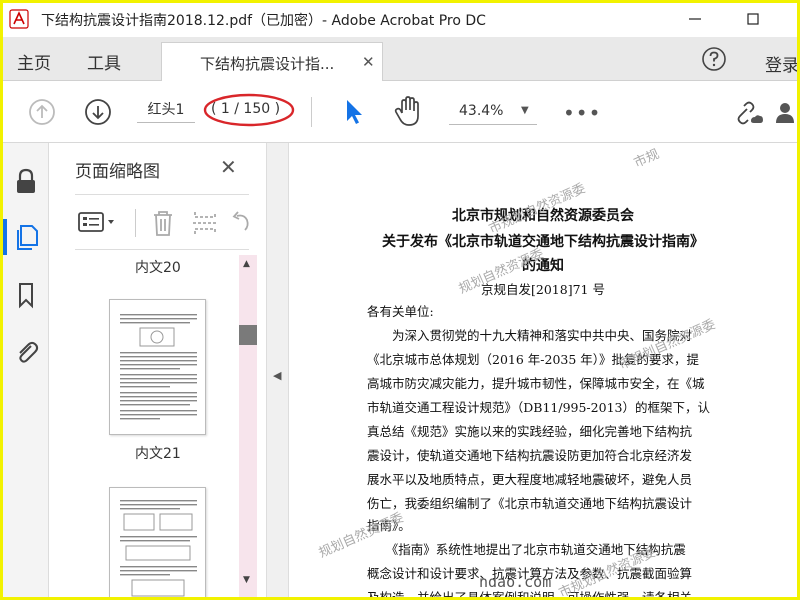 The width and height of the screenshot is (800, 600). What do you see at coordinates (354, 112) in the screenshot?
I see `select-cursor-icon` at bounding box center [354, 112].